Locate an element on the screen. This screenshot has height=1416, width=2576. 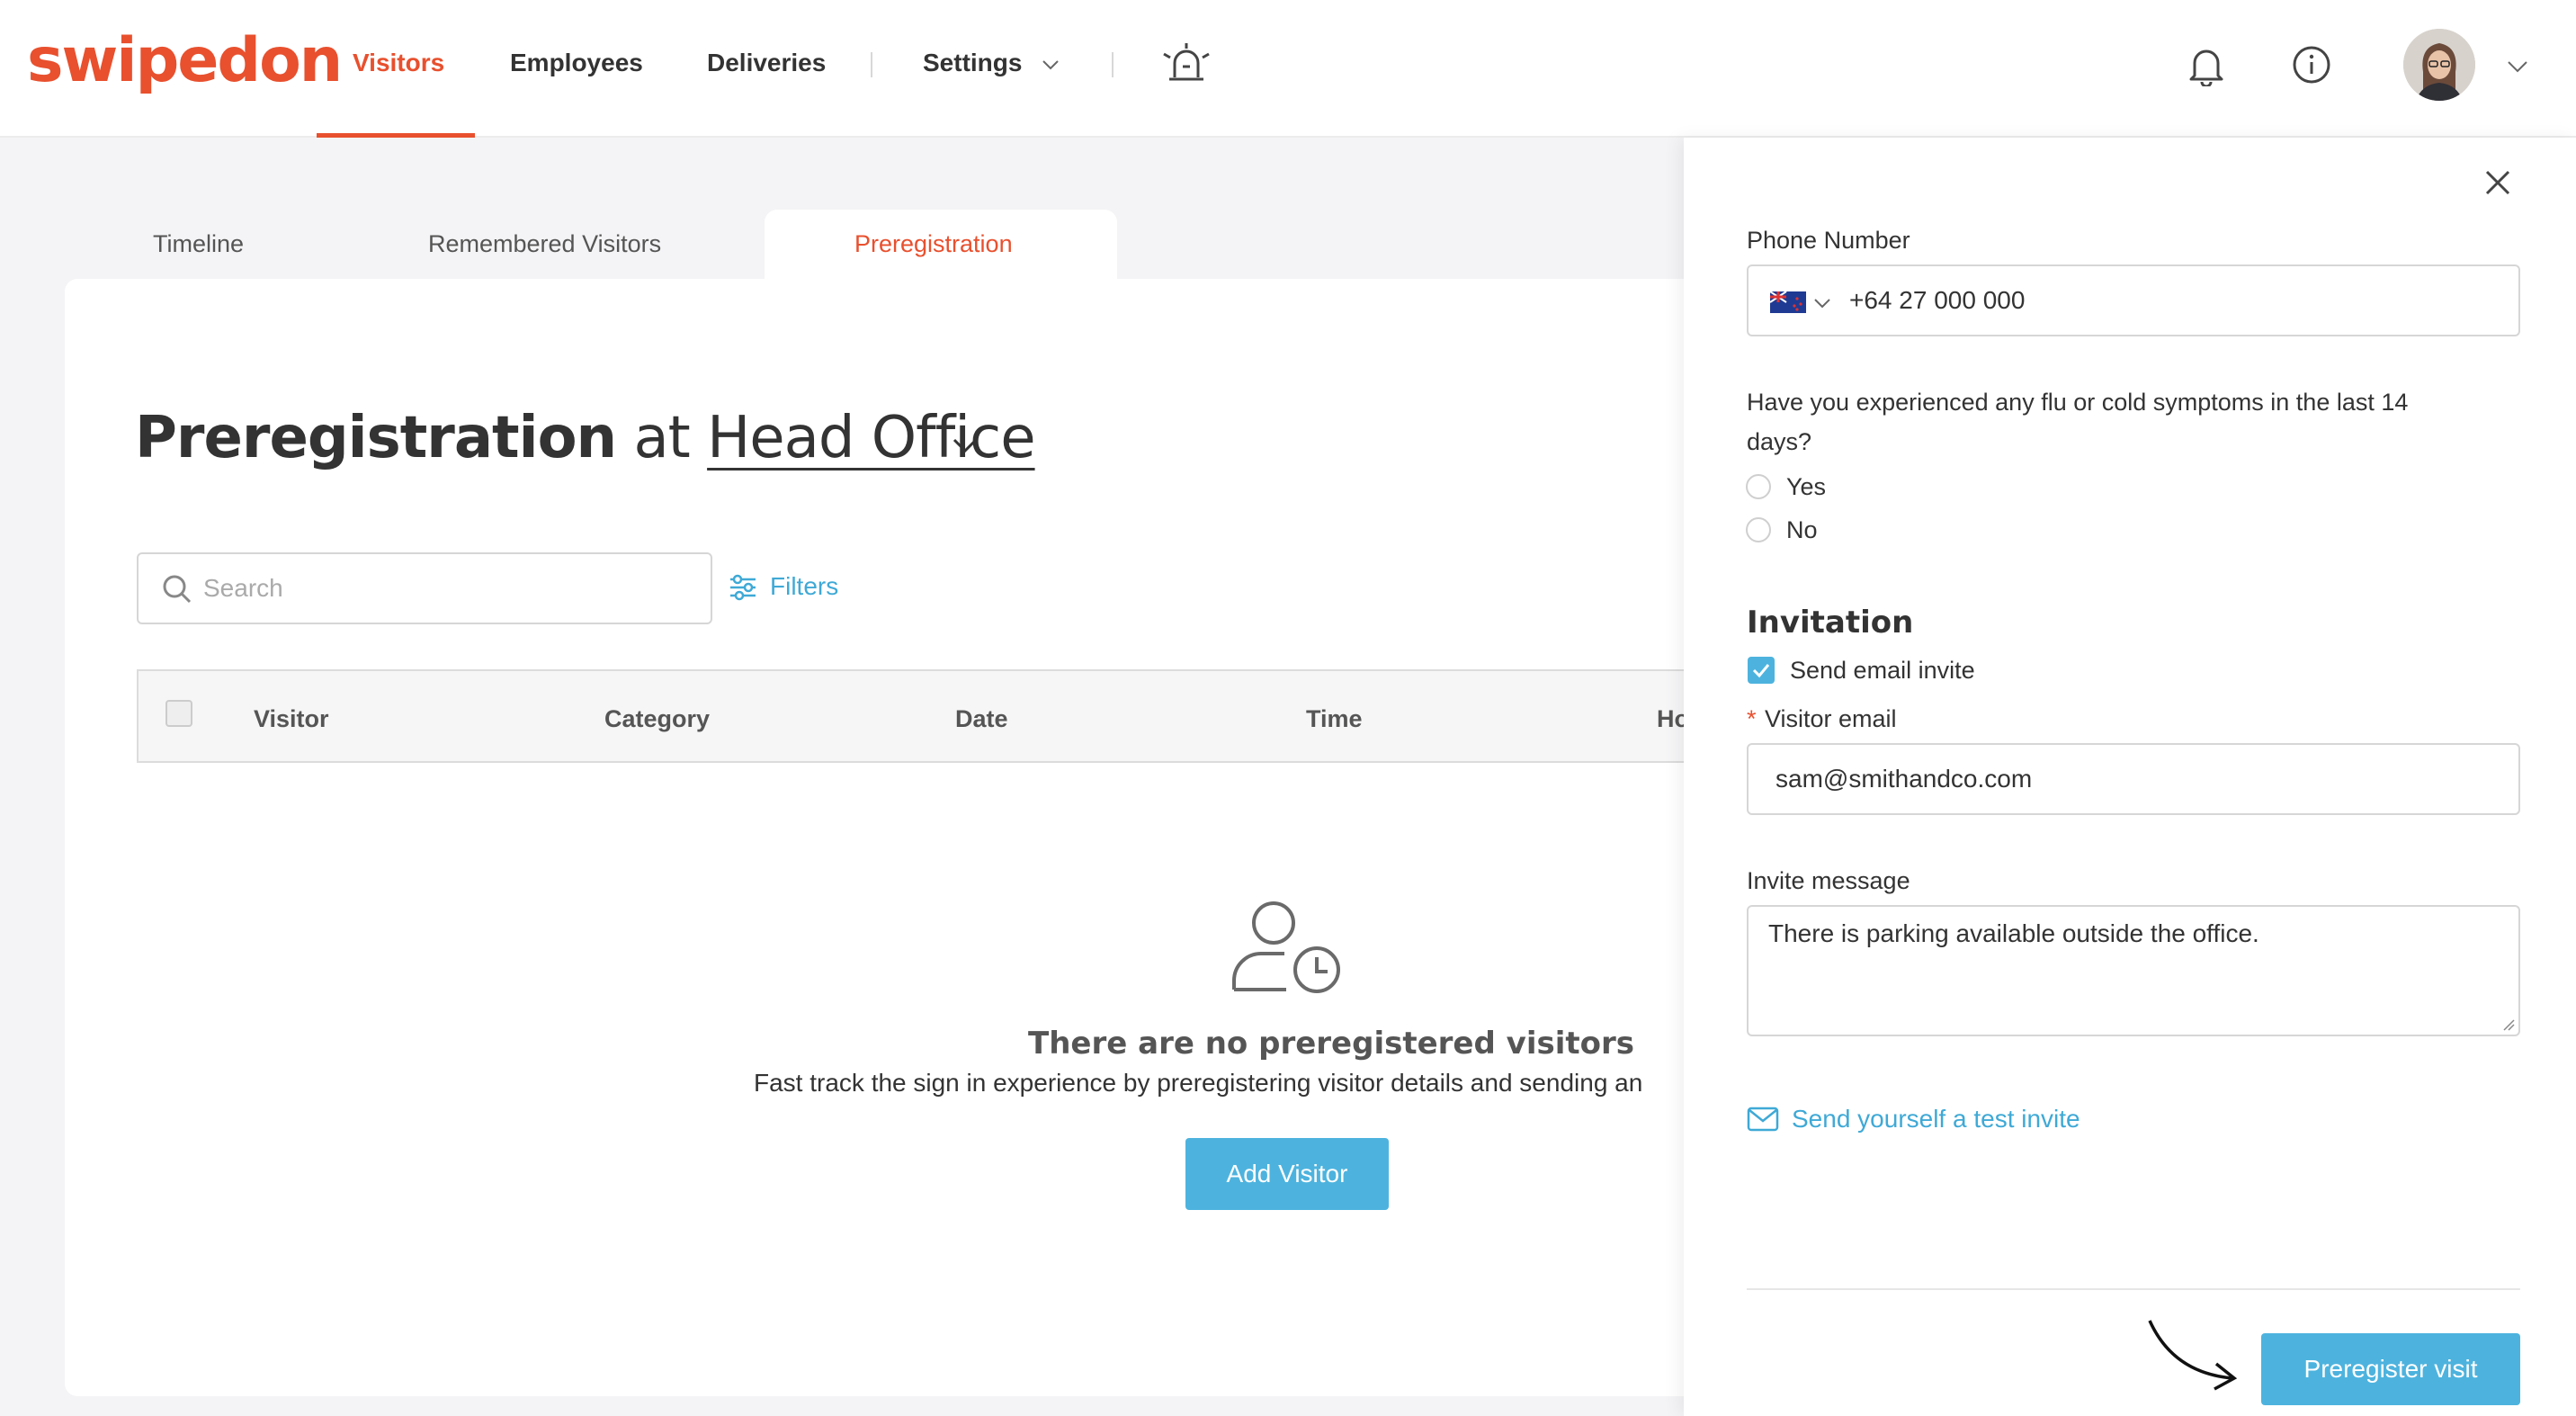
nav-deliveries: Deliveries is located at coordinates (766, 63).